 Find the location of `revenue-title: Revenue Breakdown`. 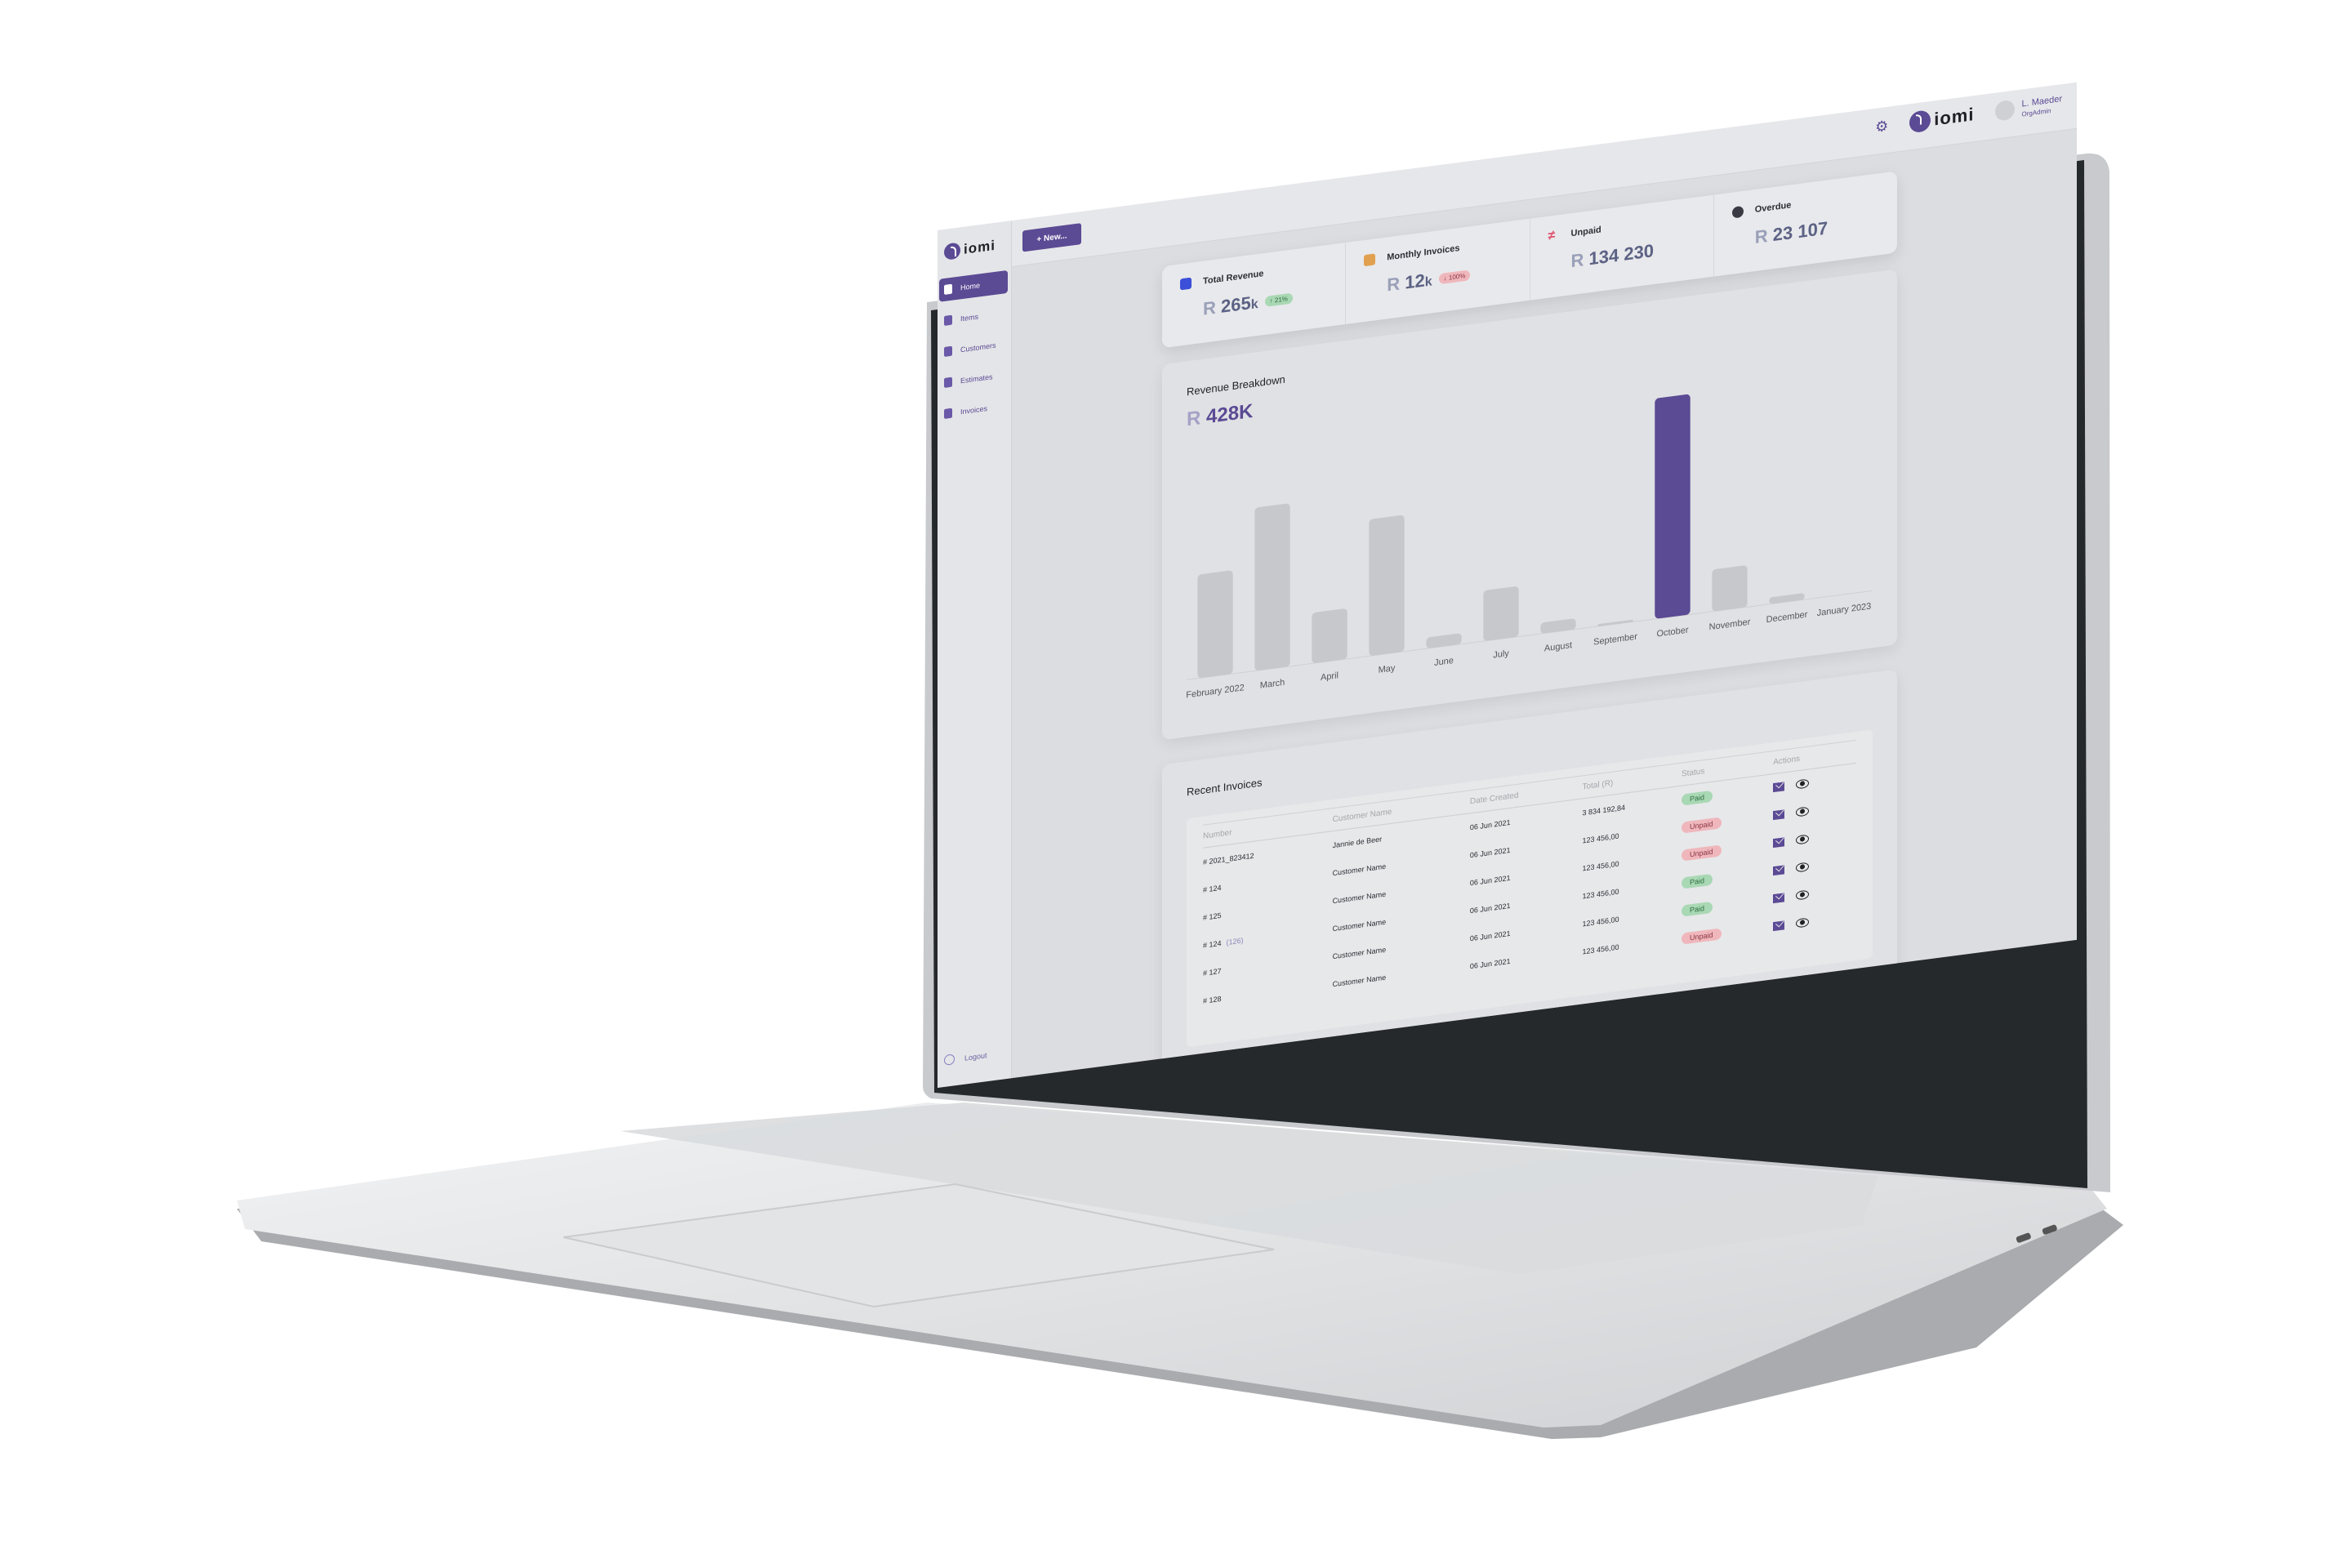

revenue-title: Revenue Breakdown is located at coordinates (1236, 385).